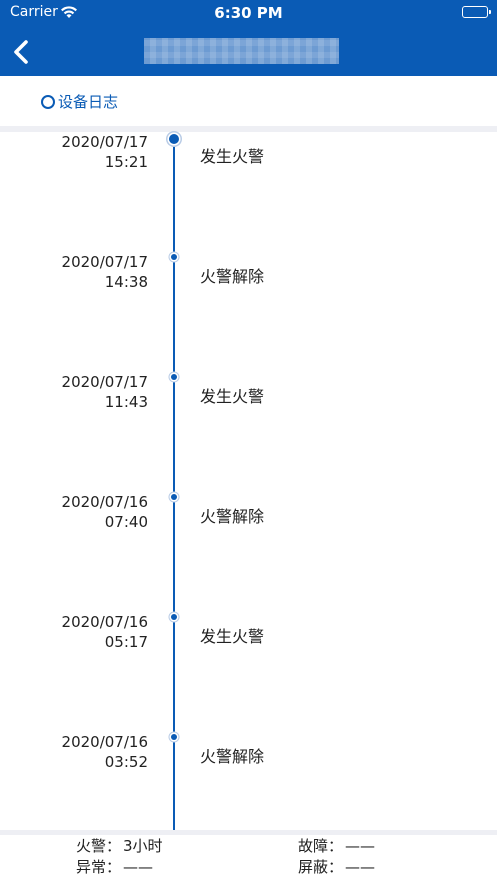 This screenshot has height=883, width=497. I want to click on log-time: 05:17, so click(126, 642).